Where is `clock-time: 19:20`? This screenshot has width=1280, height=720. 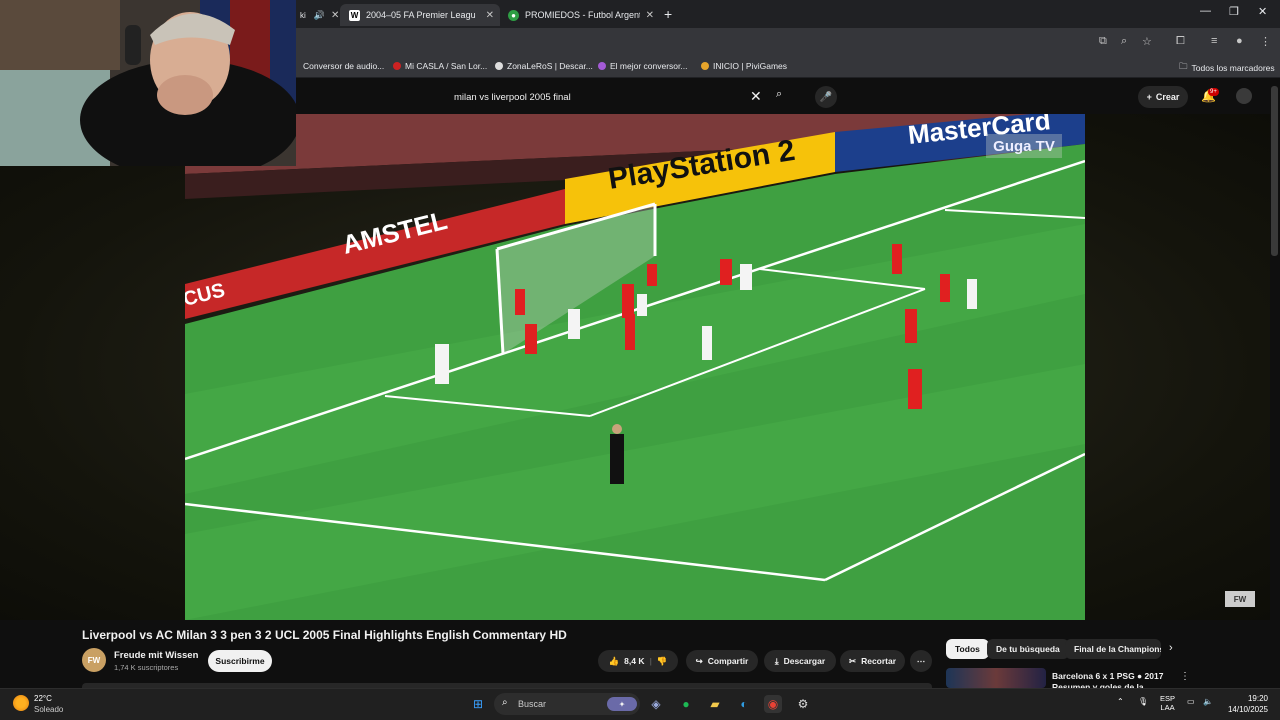
clock-time: 19:20 is located at coordinates (1257, 698).